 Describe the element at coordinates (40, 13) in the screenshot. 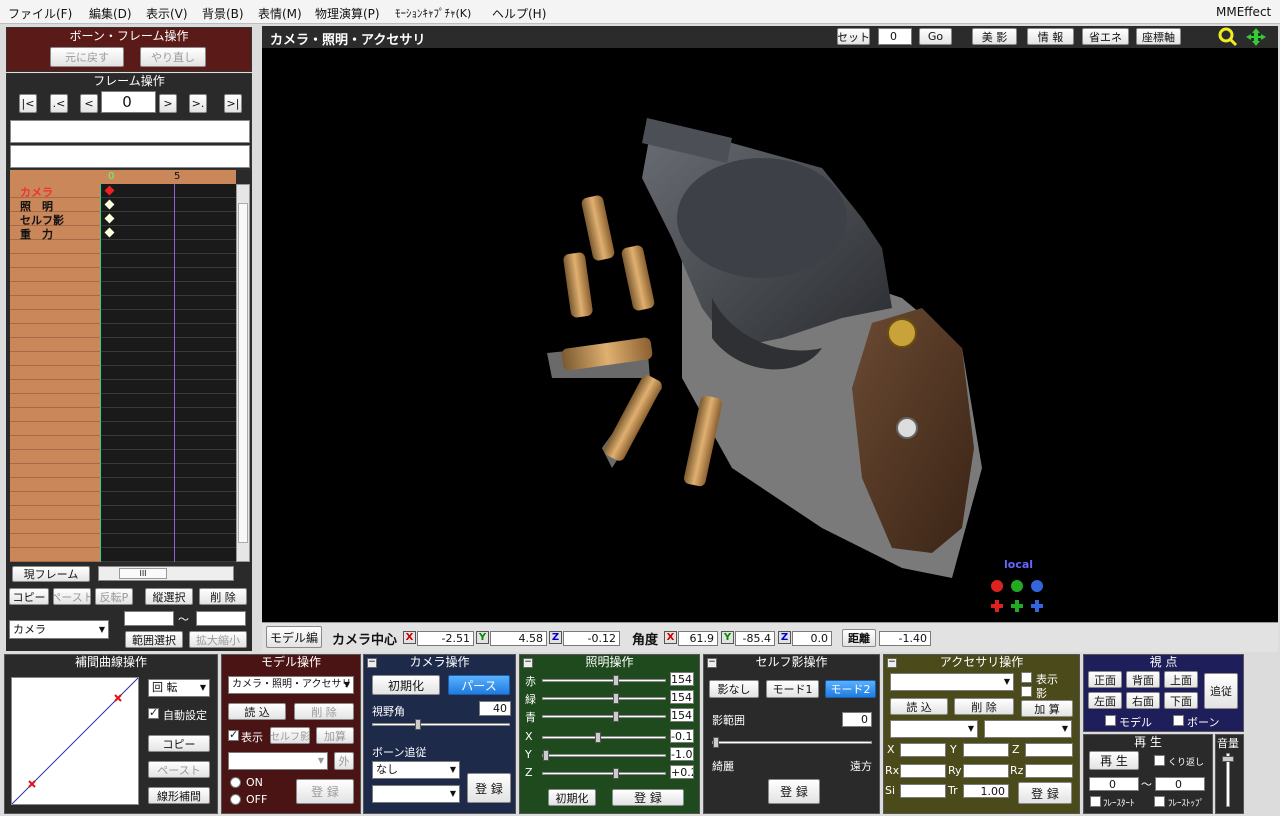

I see `menu-file: ファイル(F)` at that location.